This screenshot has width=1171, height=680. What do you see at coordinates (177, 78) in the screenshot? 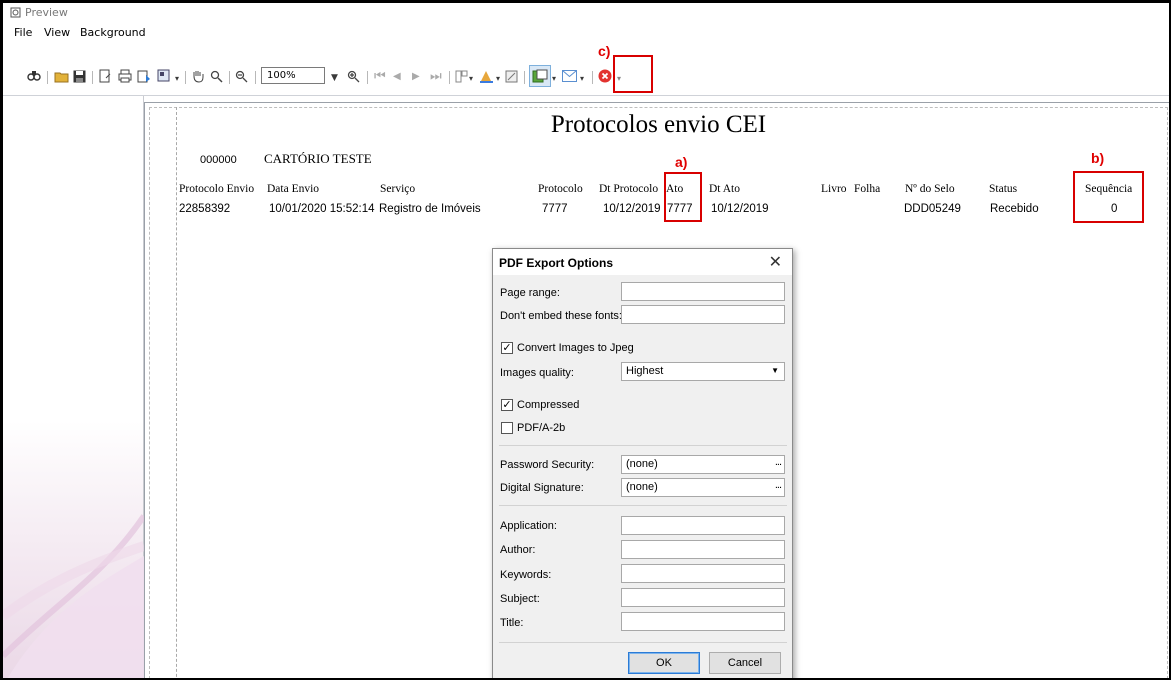
I see `layout-dropdown-icon: ▾` at bounding box center [177, 78].